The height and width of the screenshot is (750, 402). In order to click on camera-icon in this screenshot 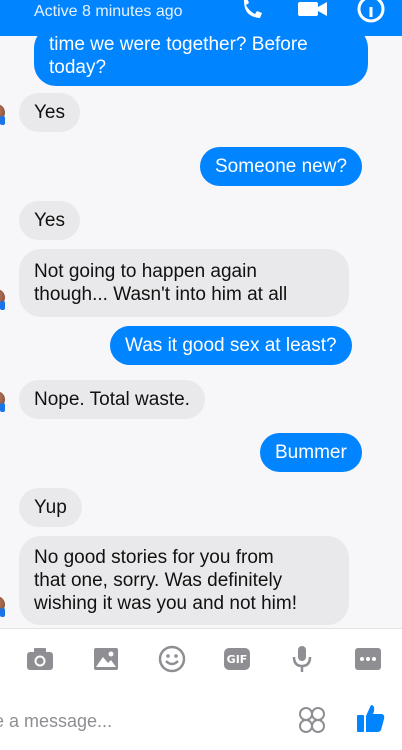, I will do `click(40, 659)`.